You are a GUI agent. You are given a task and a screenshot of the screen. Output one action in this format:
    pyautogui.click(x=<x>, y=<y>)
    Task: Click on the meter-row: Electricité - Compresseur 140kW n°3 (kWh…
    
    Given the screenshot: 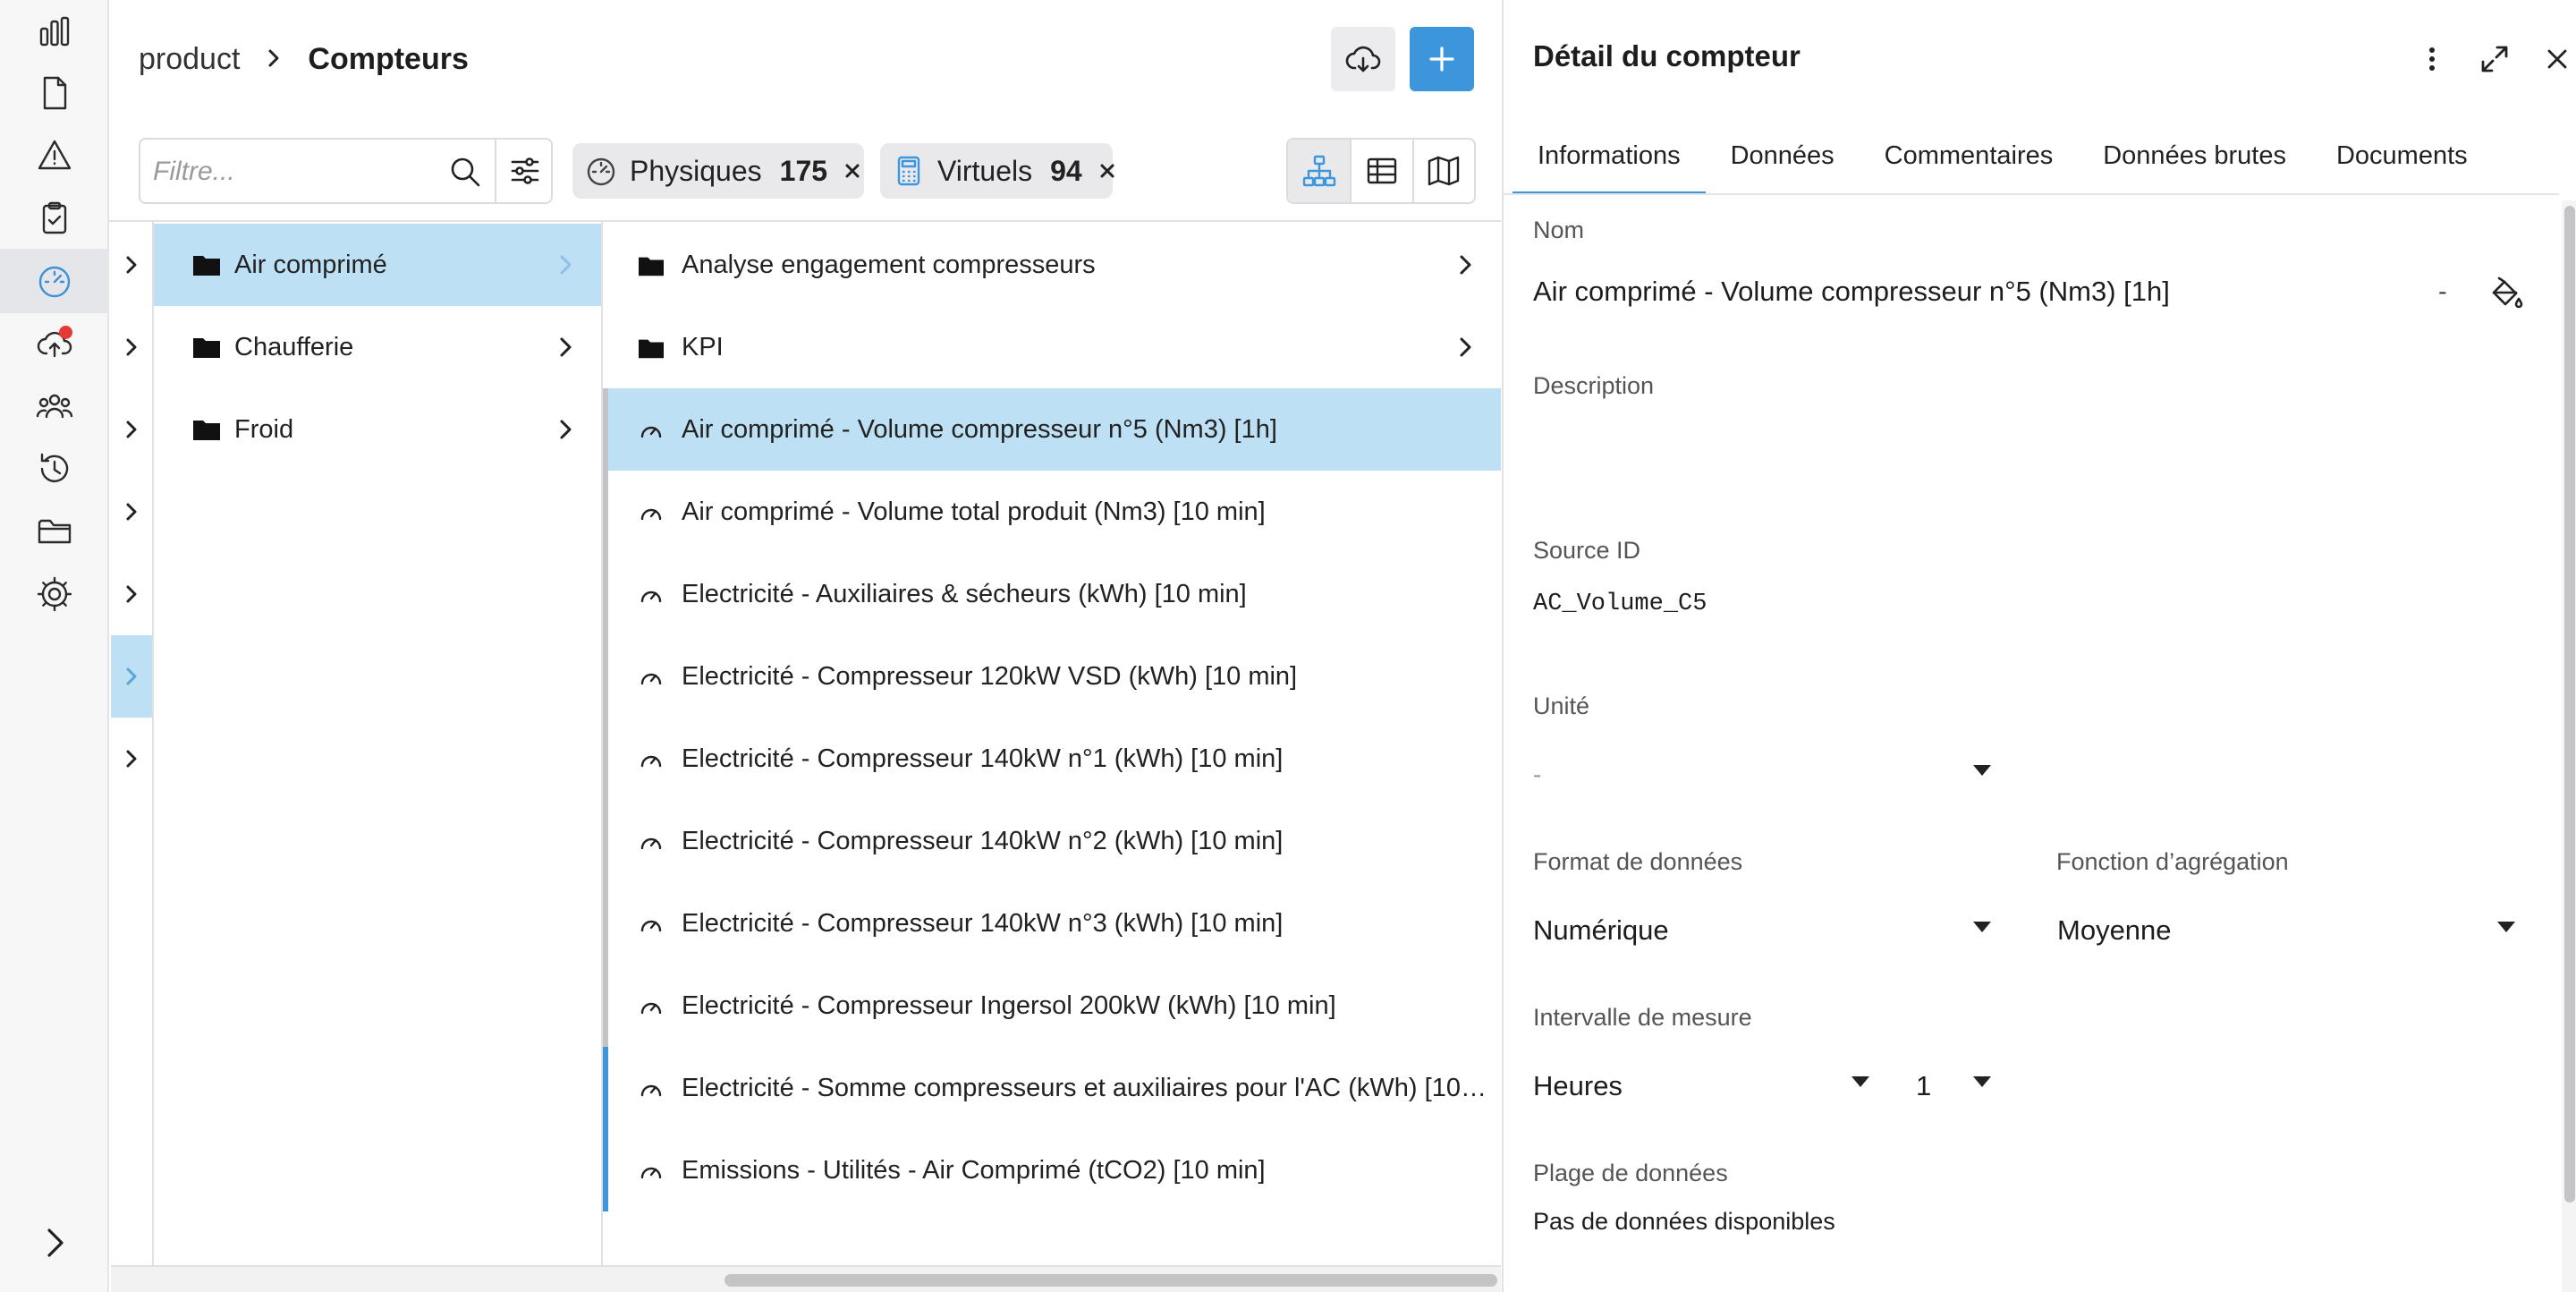 What is the action you would take?
    pyautogui.click(x=1052, y=924)
    